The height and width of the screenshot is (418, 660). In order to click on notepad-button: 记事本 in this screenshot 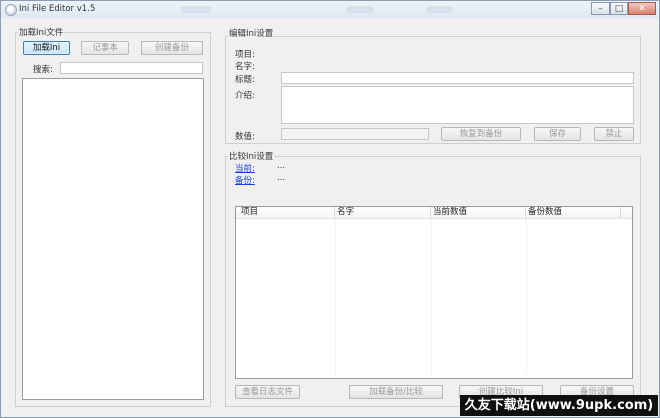, I will do `click(105, 48)`.